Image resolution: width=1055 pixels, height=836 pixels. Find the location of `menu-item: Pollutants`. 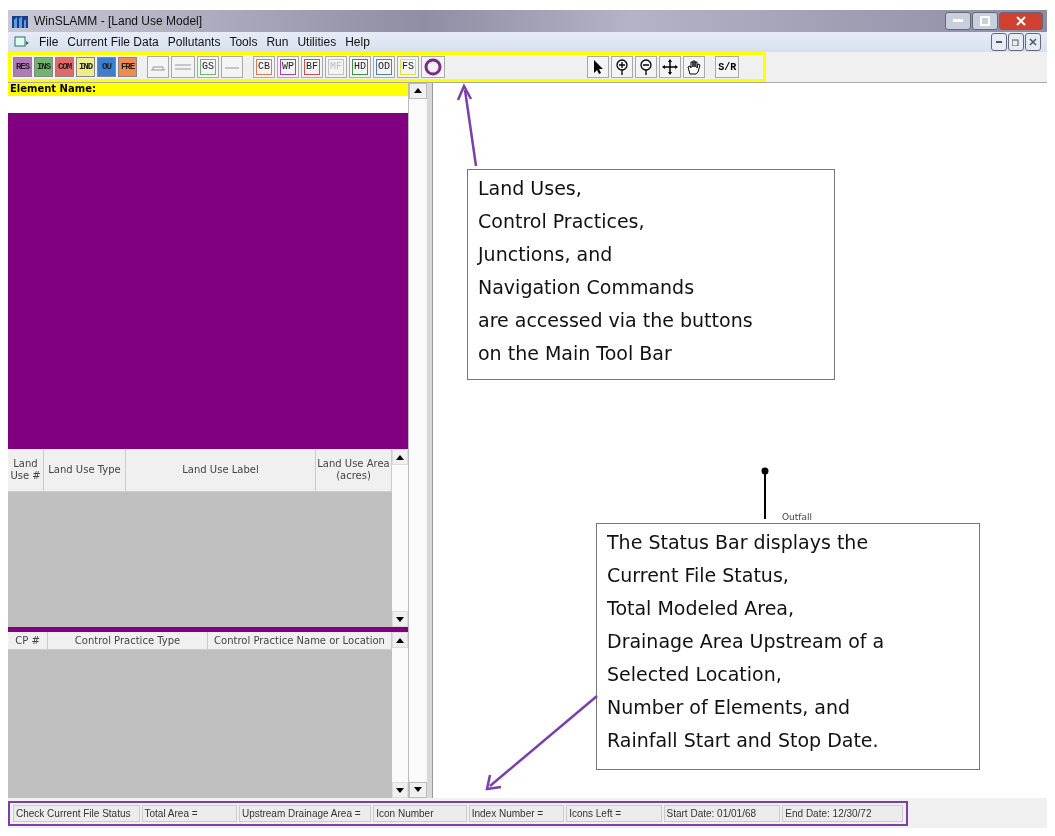

menu-item: Pollutants is located at coordinates (194, 42).